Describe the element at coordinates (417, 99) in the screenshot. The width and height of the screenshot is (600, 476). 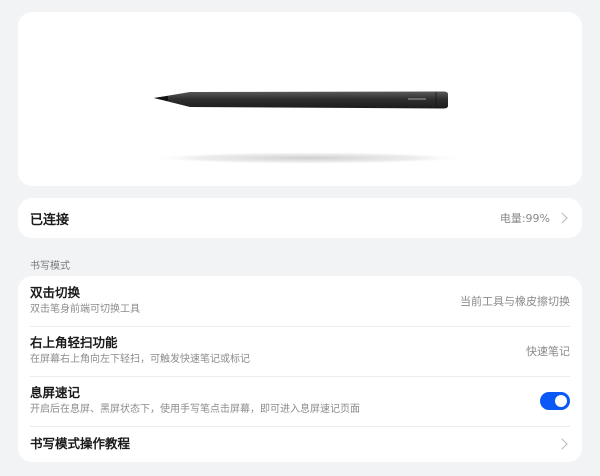
I see `stylus-logo-mark` at that location.